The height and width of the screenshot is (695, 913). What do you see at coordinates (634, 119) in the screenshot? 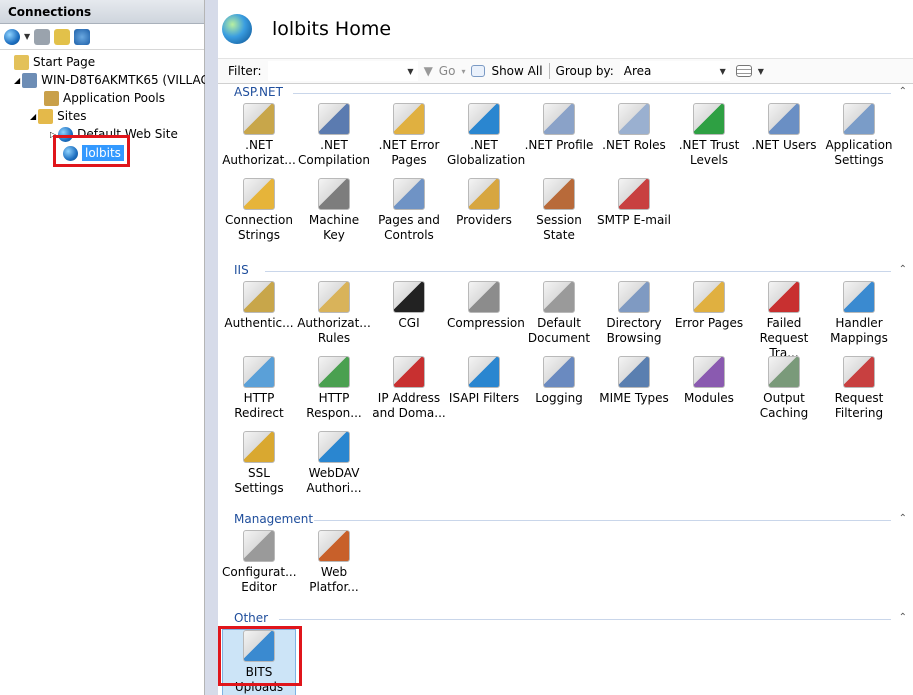
I see `roles-icon` at bounding box center [634, 119].